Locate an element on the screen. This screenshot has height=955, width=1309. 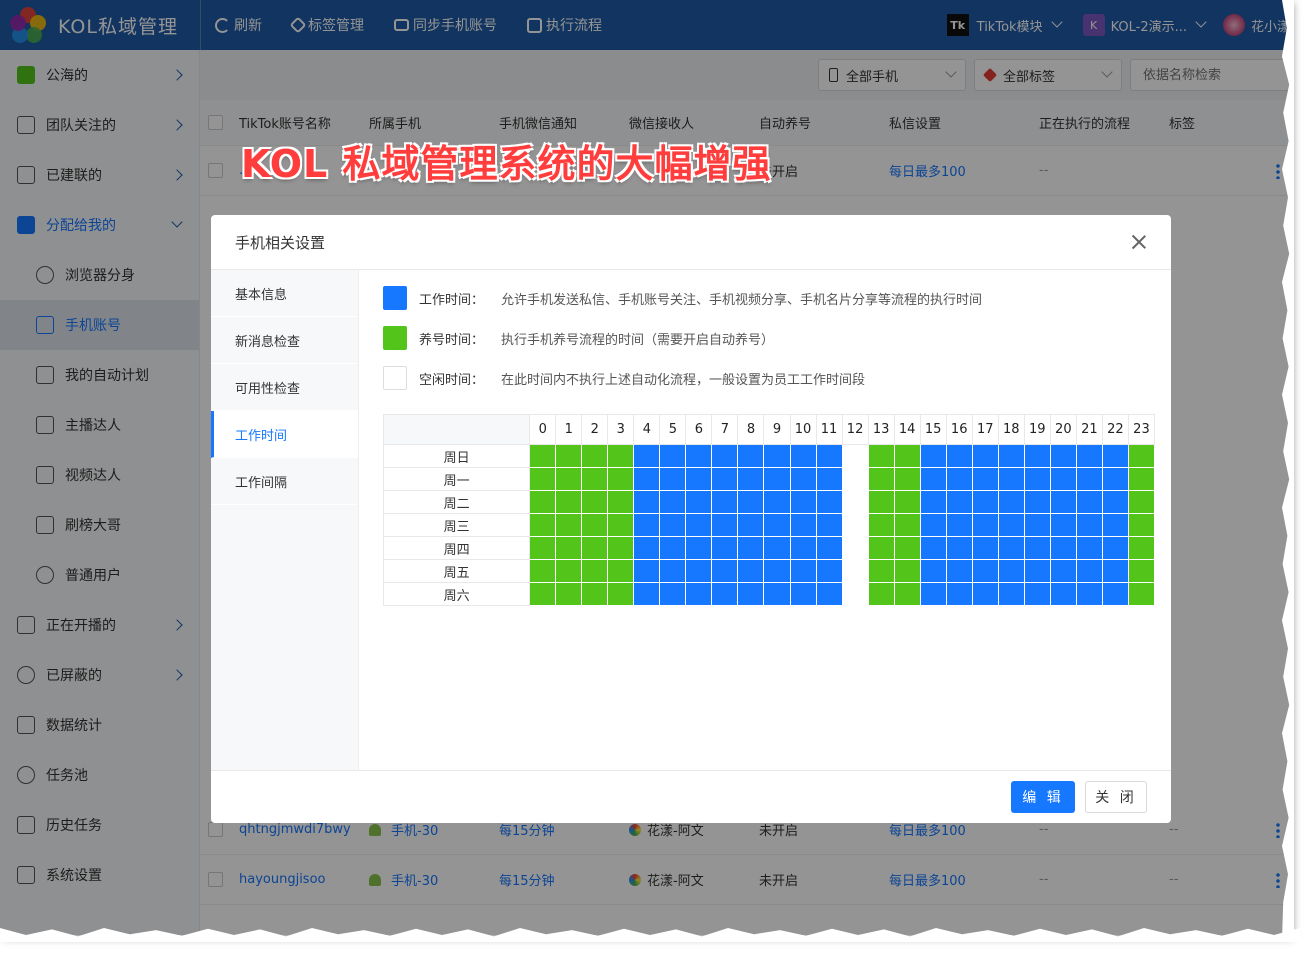
hour-header: 14 is located at coordinates (907, 429).